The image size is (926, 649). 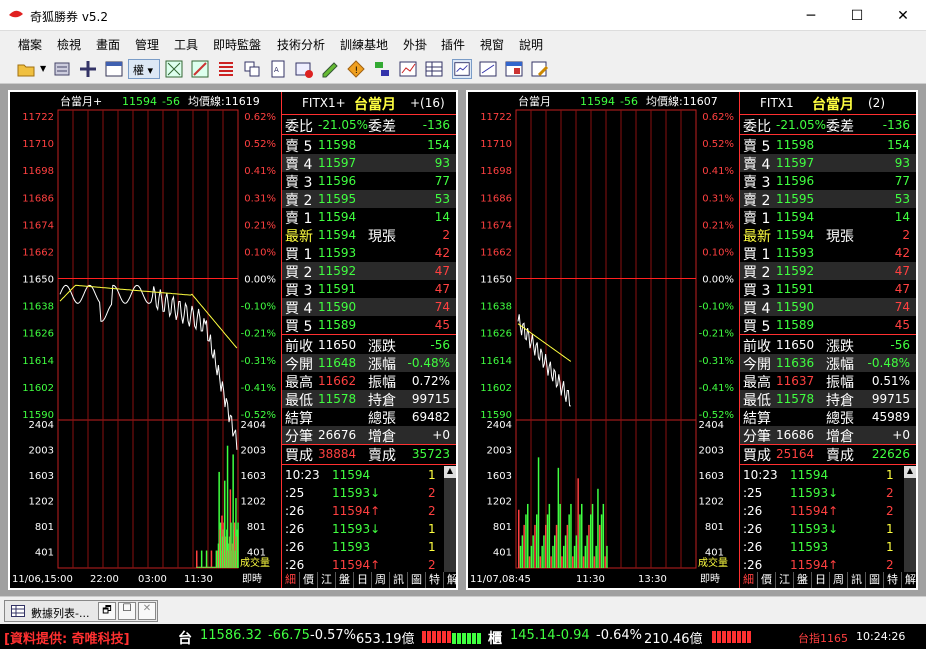 I want to click on y-pct-label: 0.21%, so click(x=260, y=225).